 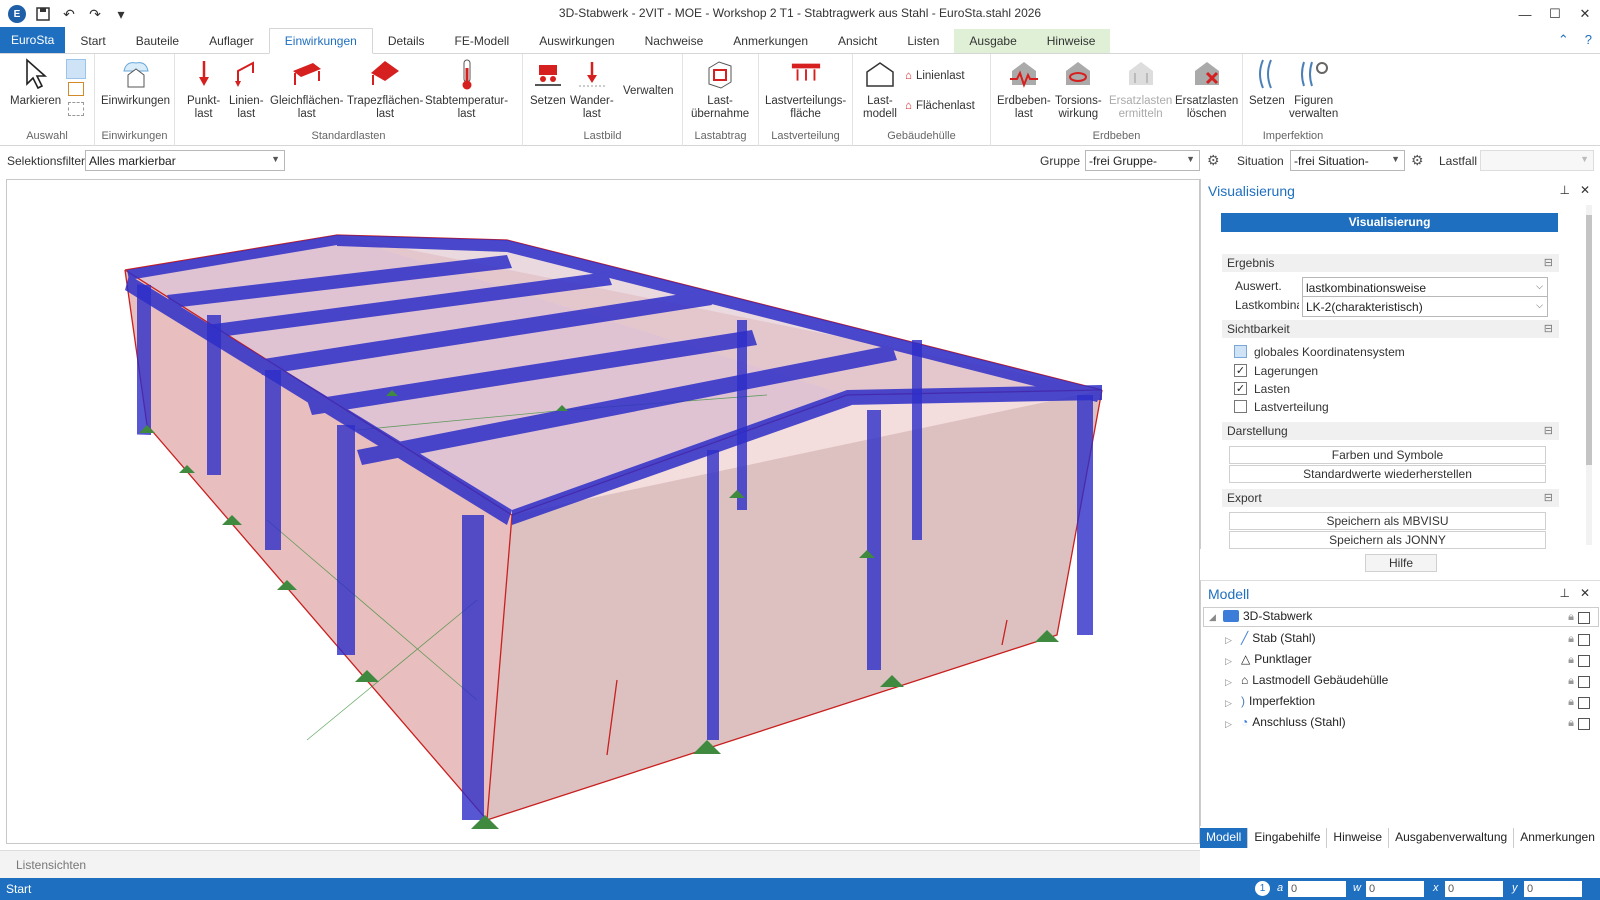 I want to click on maximize-icon: ☐, so click(x=1555, y=14).